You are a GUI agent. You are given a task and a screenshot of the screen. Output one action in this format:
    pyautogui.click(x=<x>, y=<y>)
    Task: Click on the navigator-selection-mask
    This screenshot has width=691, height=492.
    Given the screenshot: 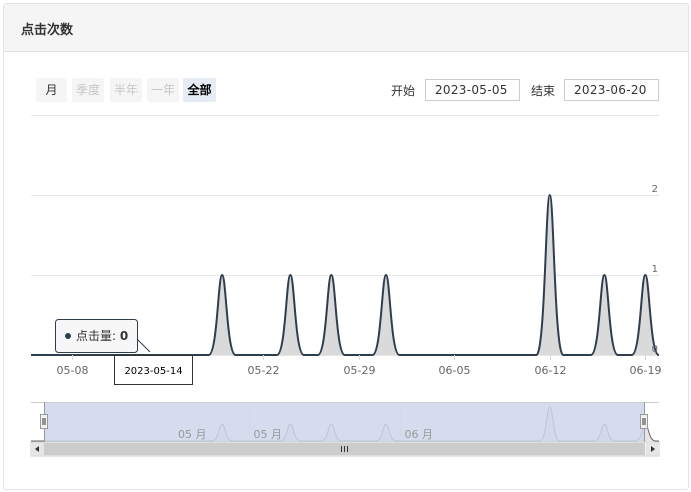 What is the action you would take?
    pyautogui.click(x=344, y=422)
    